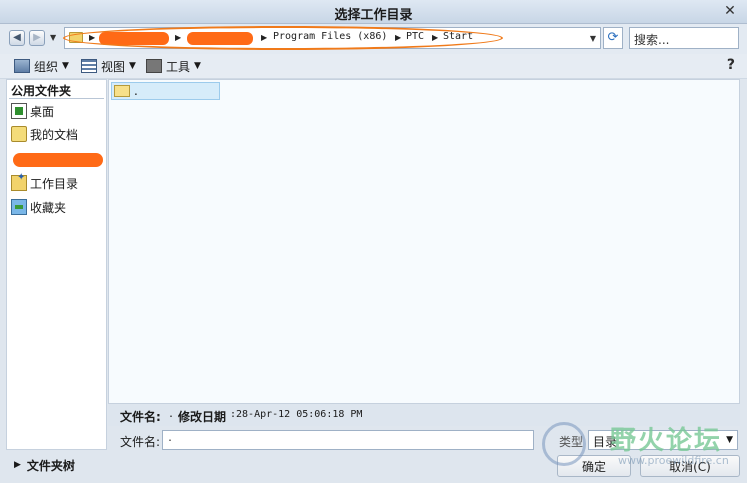 This screenshot has width=747, height=483. I want to click on filename-input: ., so click(348, 440).